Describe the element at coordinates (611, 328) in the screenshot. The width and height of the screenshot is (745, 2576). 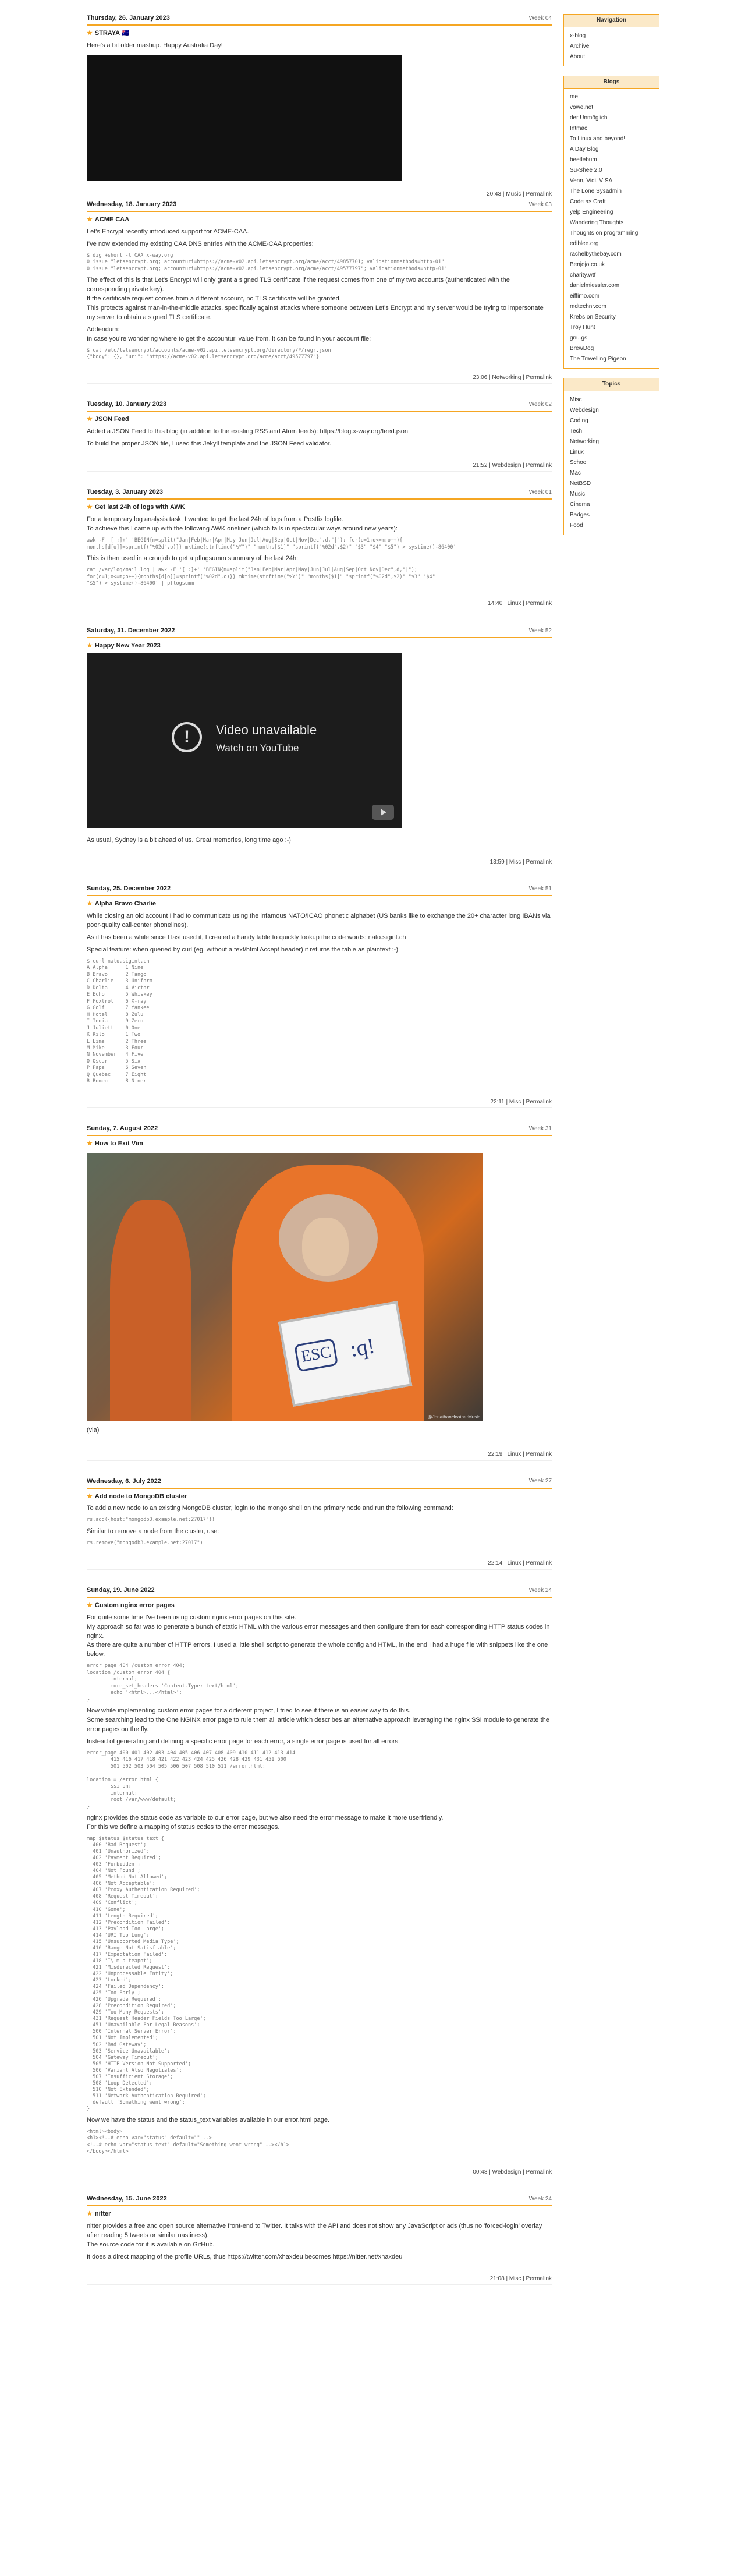
I see `blog-link: Troy Hunt` at that location.